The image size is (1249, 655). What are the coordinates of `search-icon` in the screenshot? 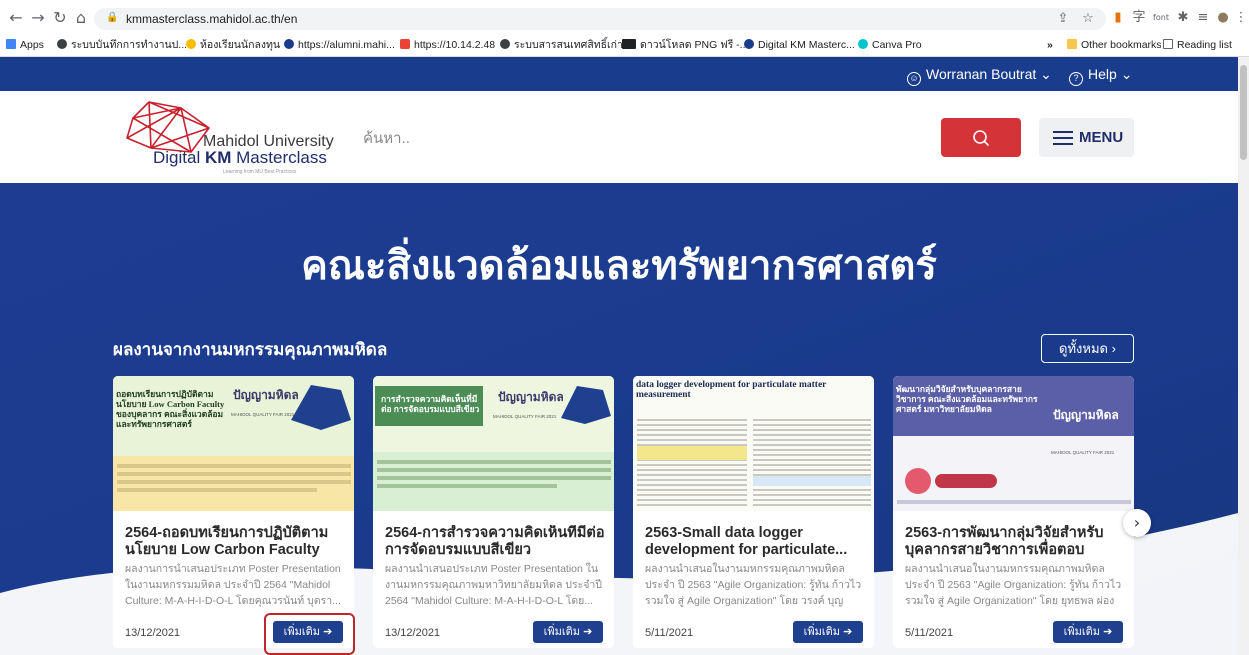 It's located at (981, 138).